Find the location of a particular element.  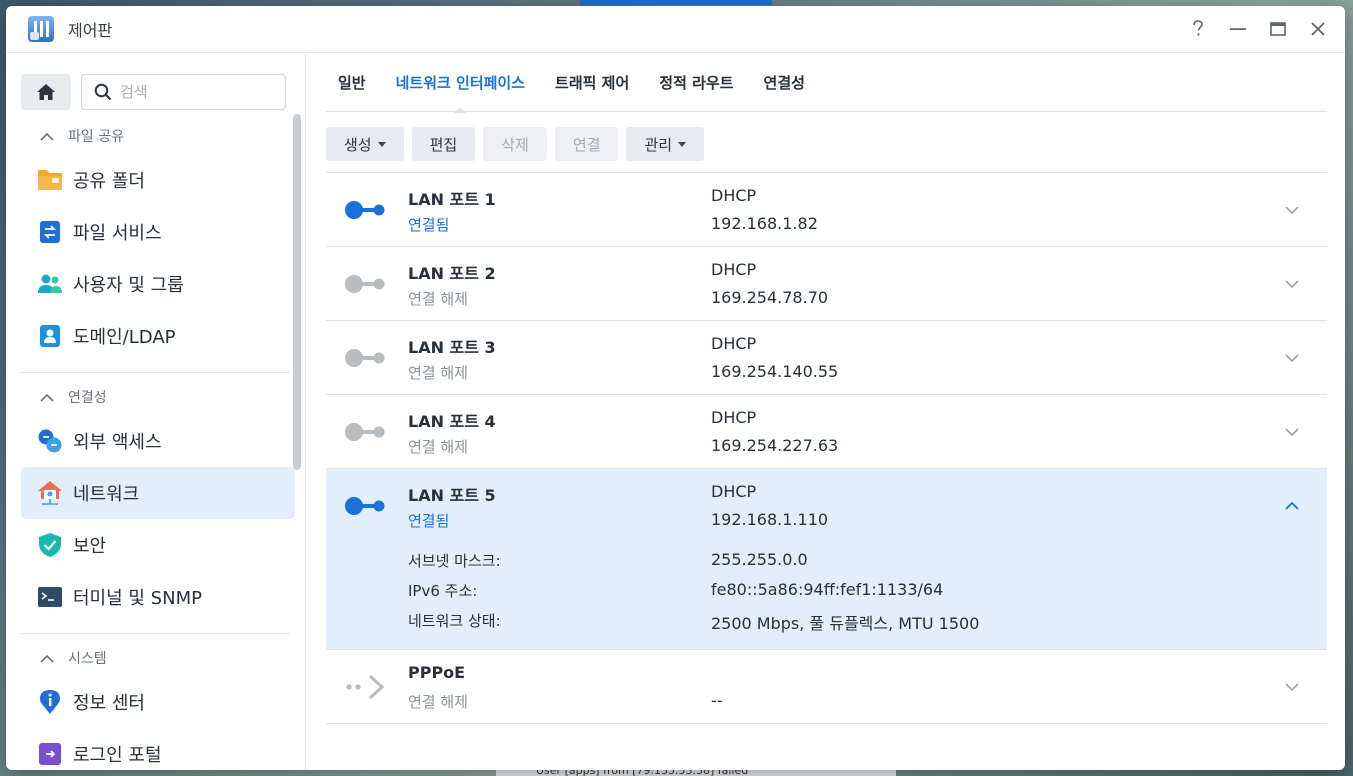

interface-row-lan3: LAN 포트 3 연결 해제 DHCP 169.254.140.55 is located at coordinates (826, 358).